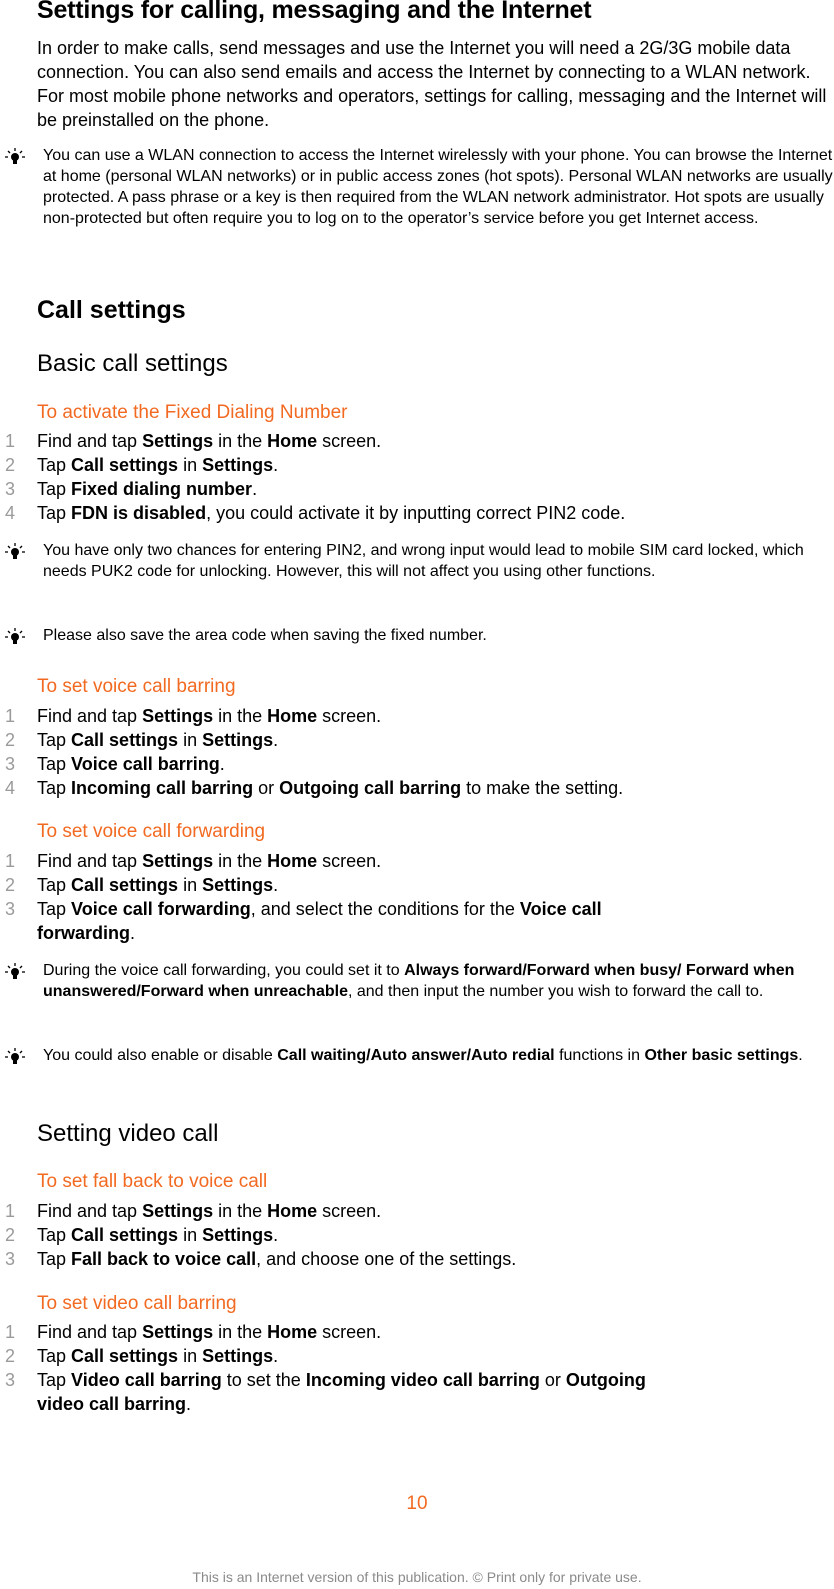 This screenshot has width=834, height=1589. Describe the element at coordinates (542, 788) in the screenshot. I see `step-text-part: to make the setting.` at that location.